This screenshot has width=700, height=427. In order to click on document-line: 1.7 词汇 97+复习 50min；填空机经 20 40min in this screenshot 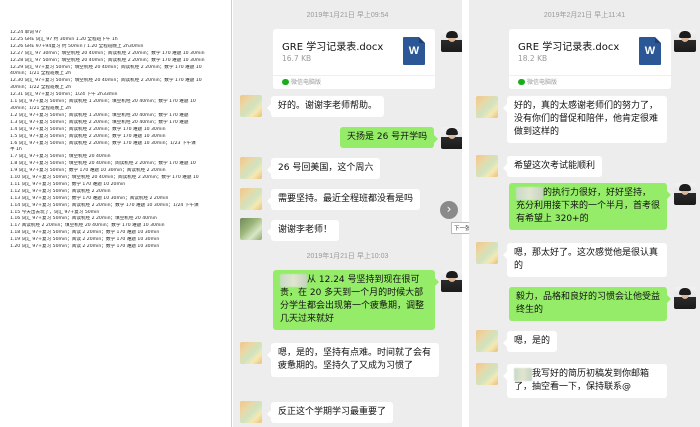, I will do `click(60, 157)`.